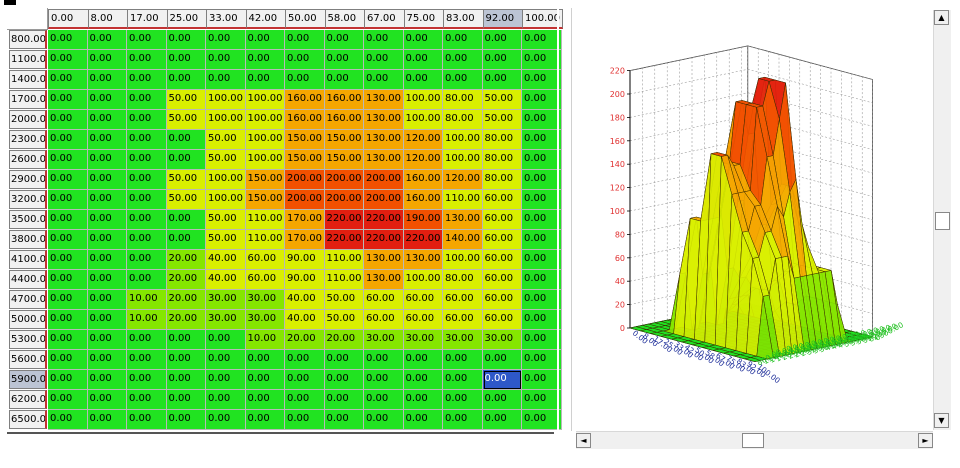 This screenshot has width=960, height=468. I want to click on column-header: 8.00, so click(107, 19).